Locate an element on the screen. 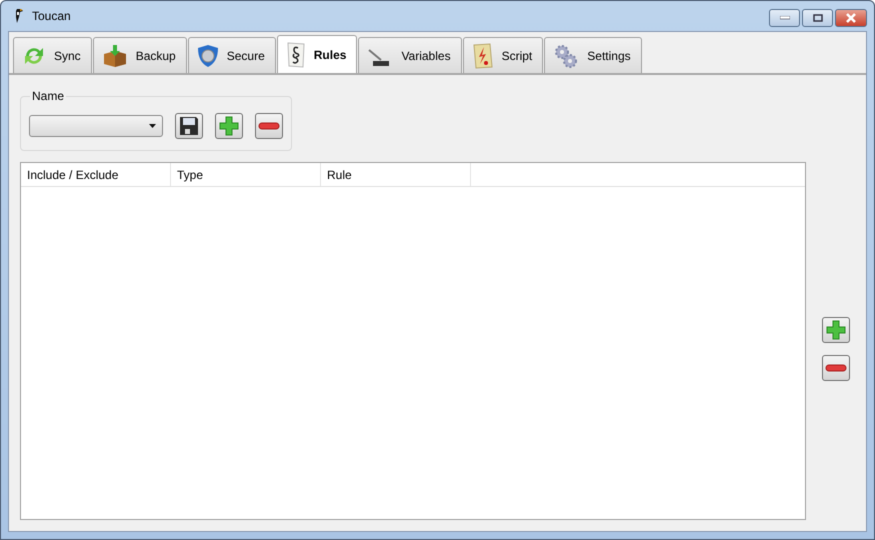 The width and height of the screenshot is (875, 540). minimize-button is located at coordinates (784, 18).